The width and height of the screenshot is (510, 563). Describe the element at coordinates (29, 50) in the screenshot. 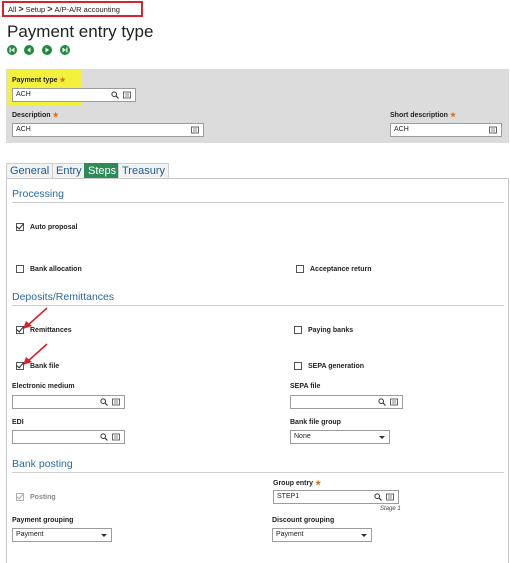

I see `previous-icon` at that location.